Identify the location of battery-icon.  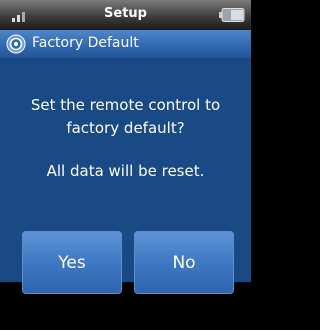
(232, 15).